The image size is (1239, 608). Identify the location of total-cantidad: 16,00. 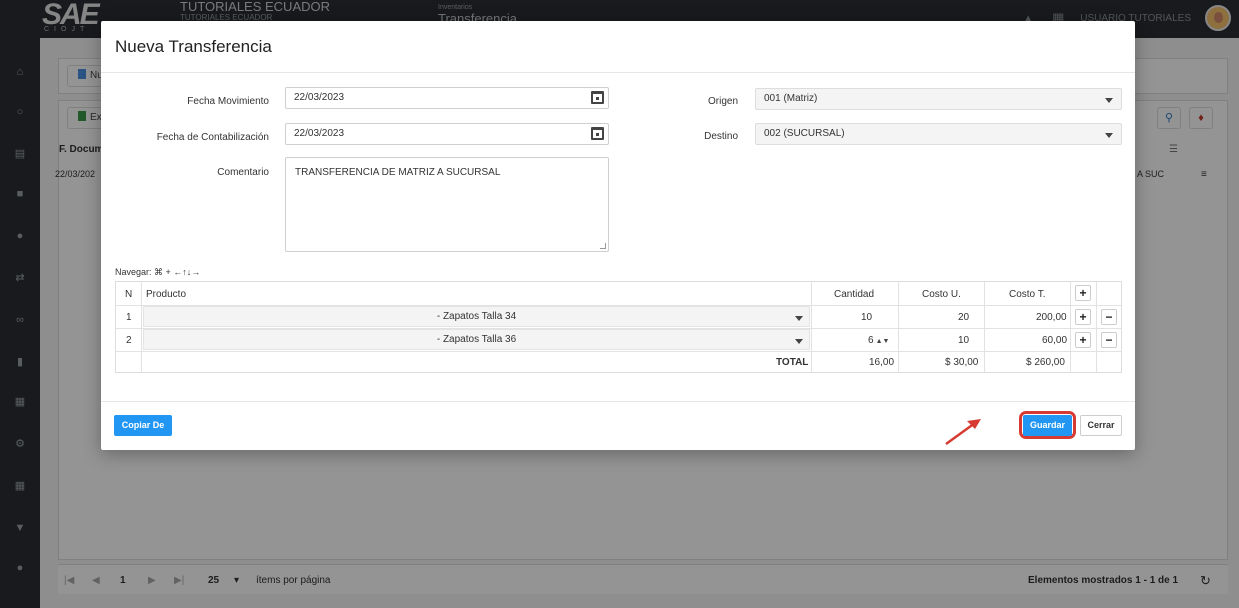
(882, 362).